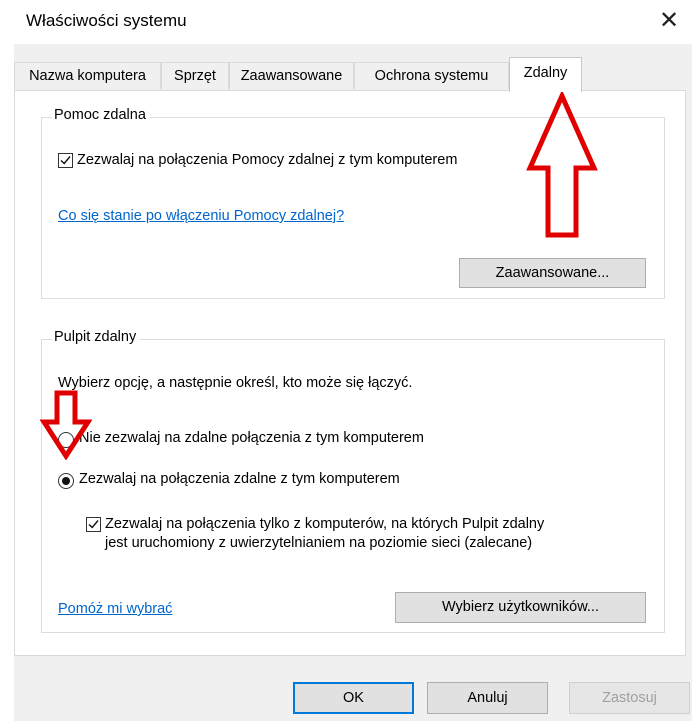  Describe the element at coordinates (115, 609) in the screenshot. I see `help-me-choose-link: Pomóż mi wybrać` at that location.